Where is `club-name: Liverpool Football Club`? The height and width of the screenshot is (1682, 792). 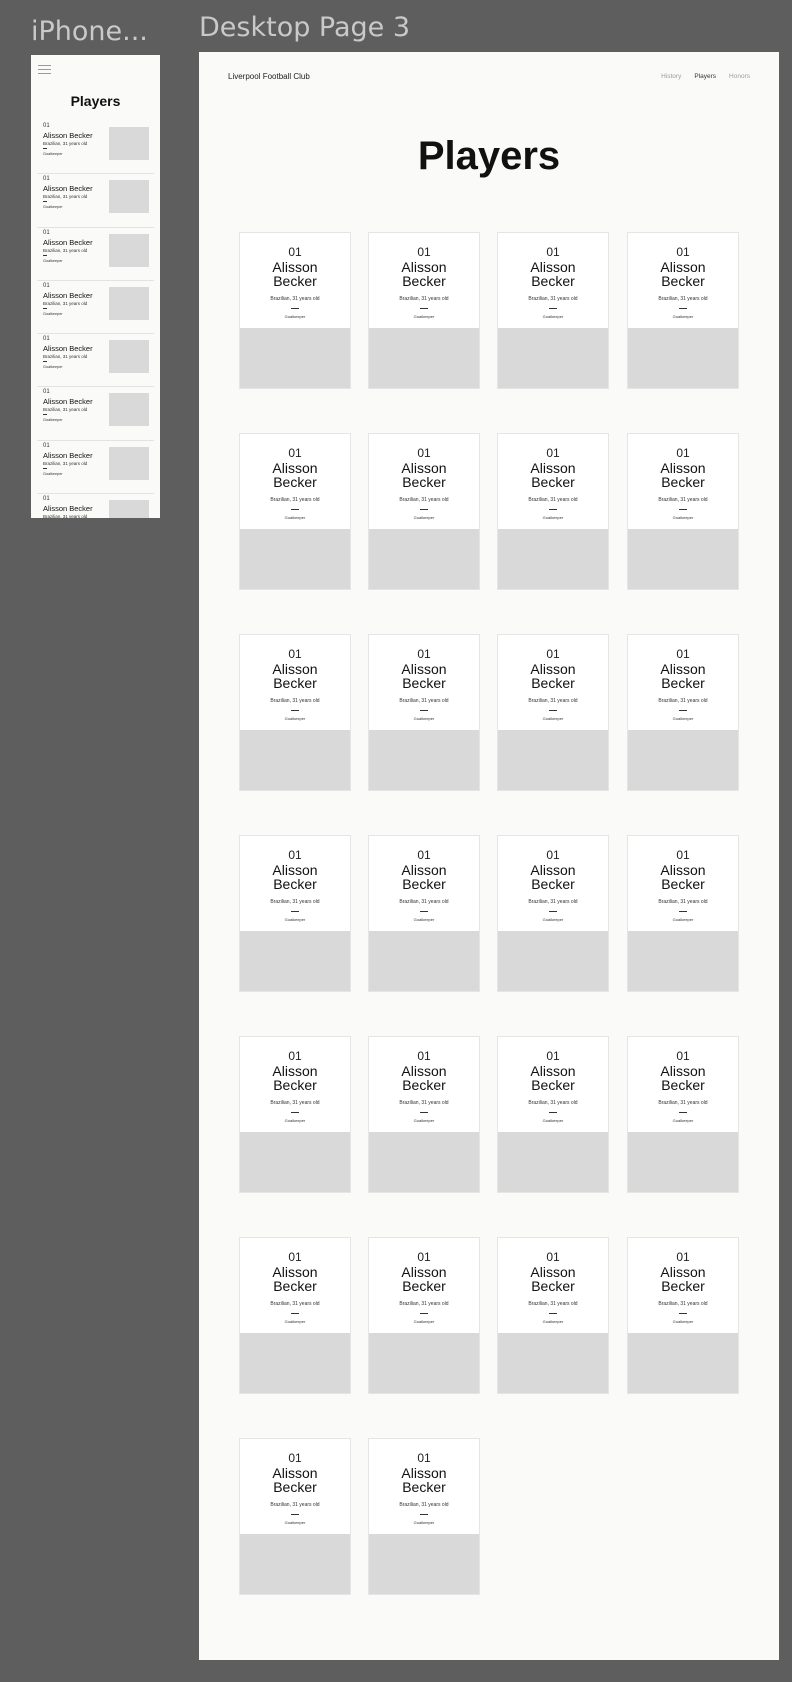 club-name: Liverpool Football Club is located at coordinates (269, 76).